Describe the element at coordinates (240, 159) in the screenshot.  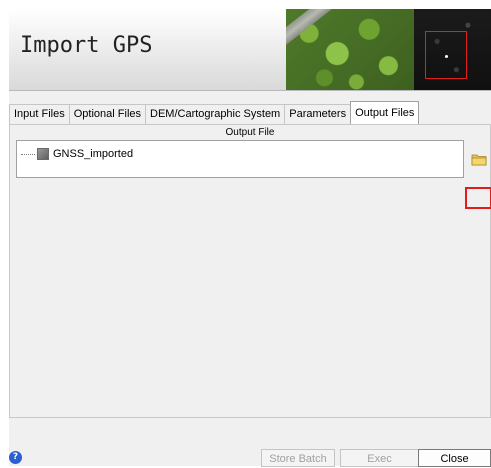
I see `output-file-list: GNSS_imported` at that location.